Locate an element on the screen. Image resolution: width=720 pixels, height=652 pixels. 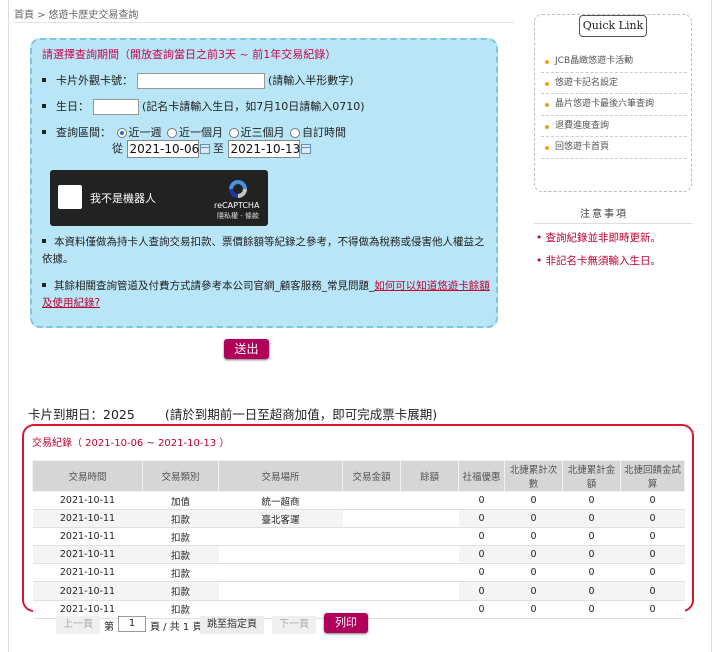
birthday-input is located at coordinates (115, 107).